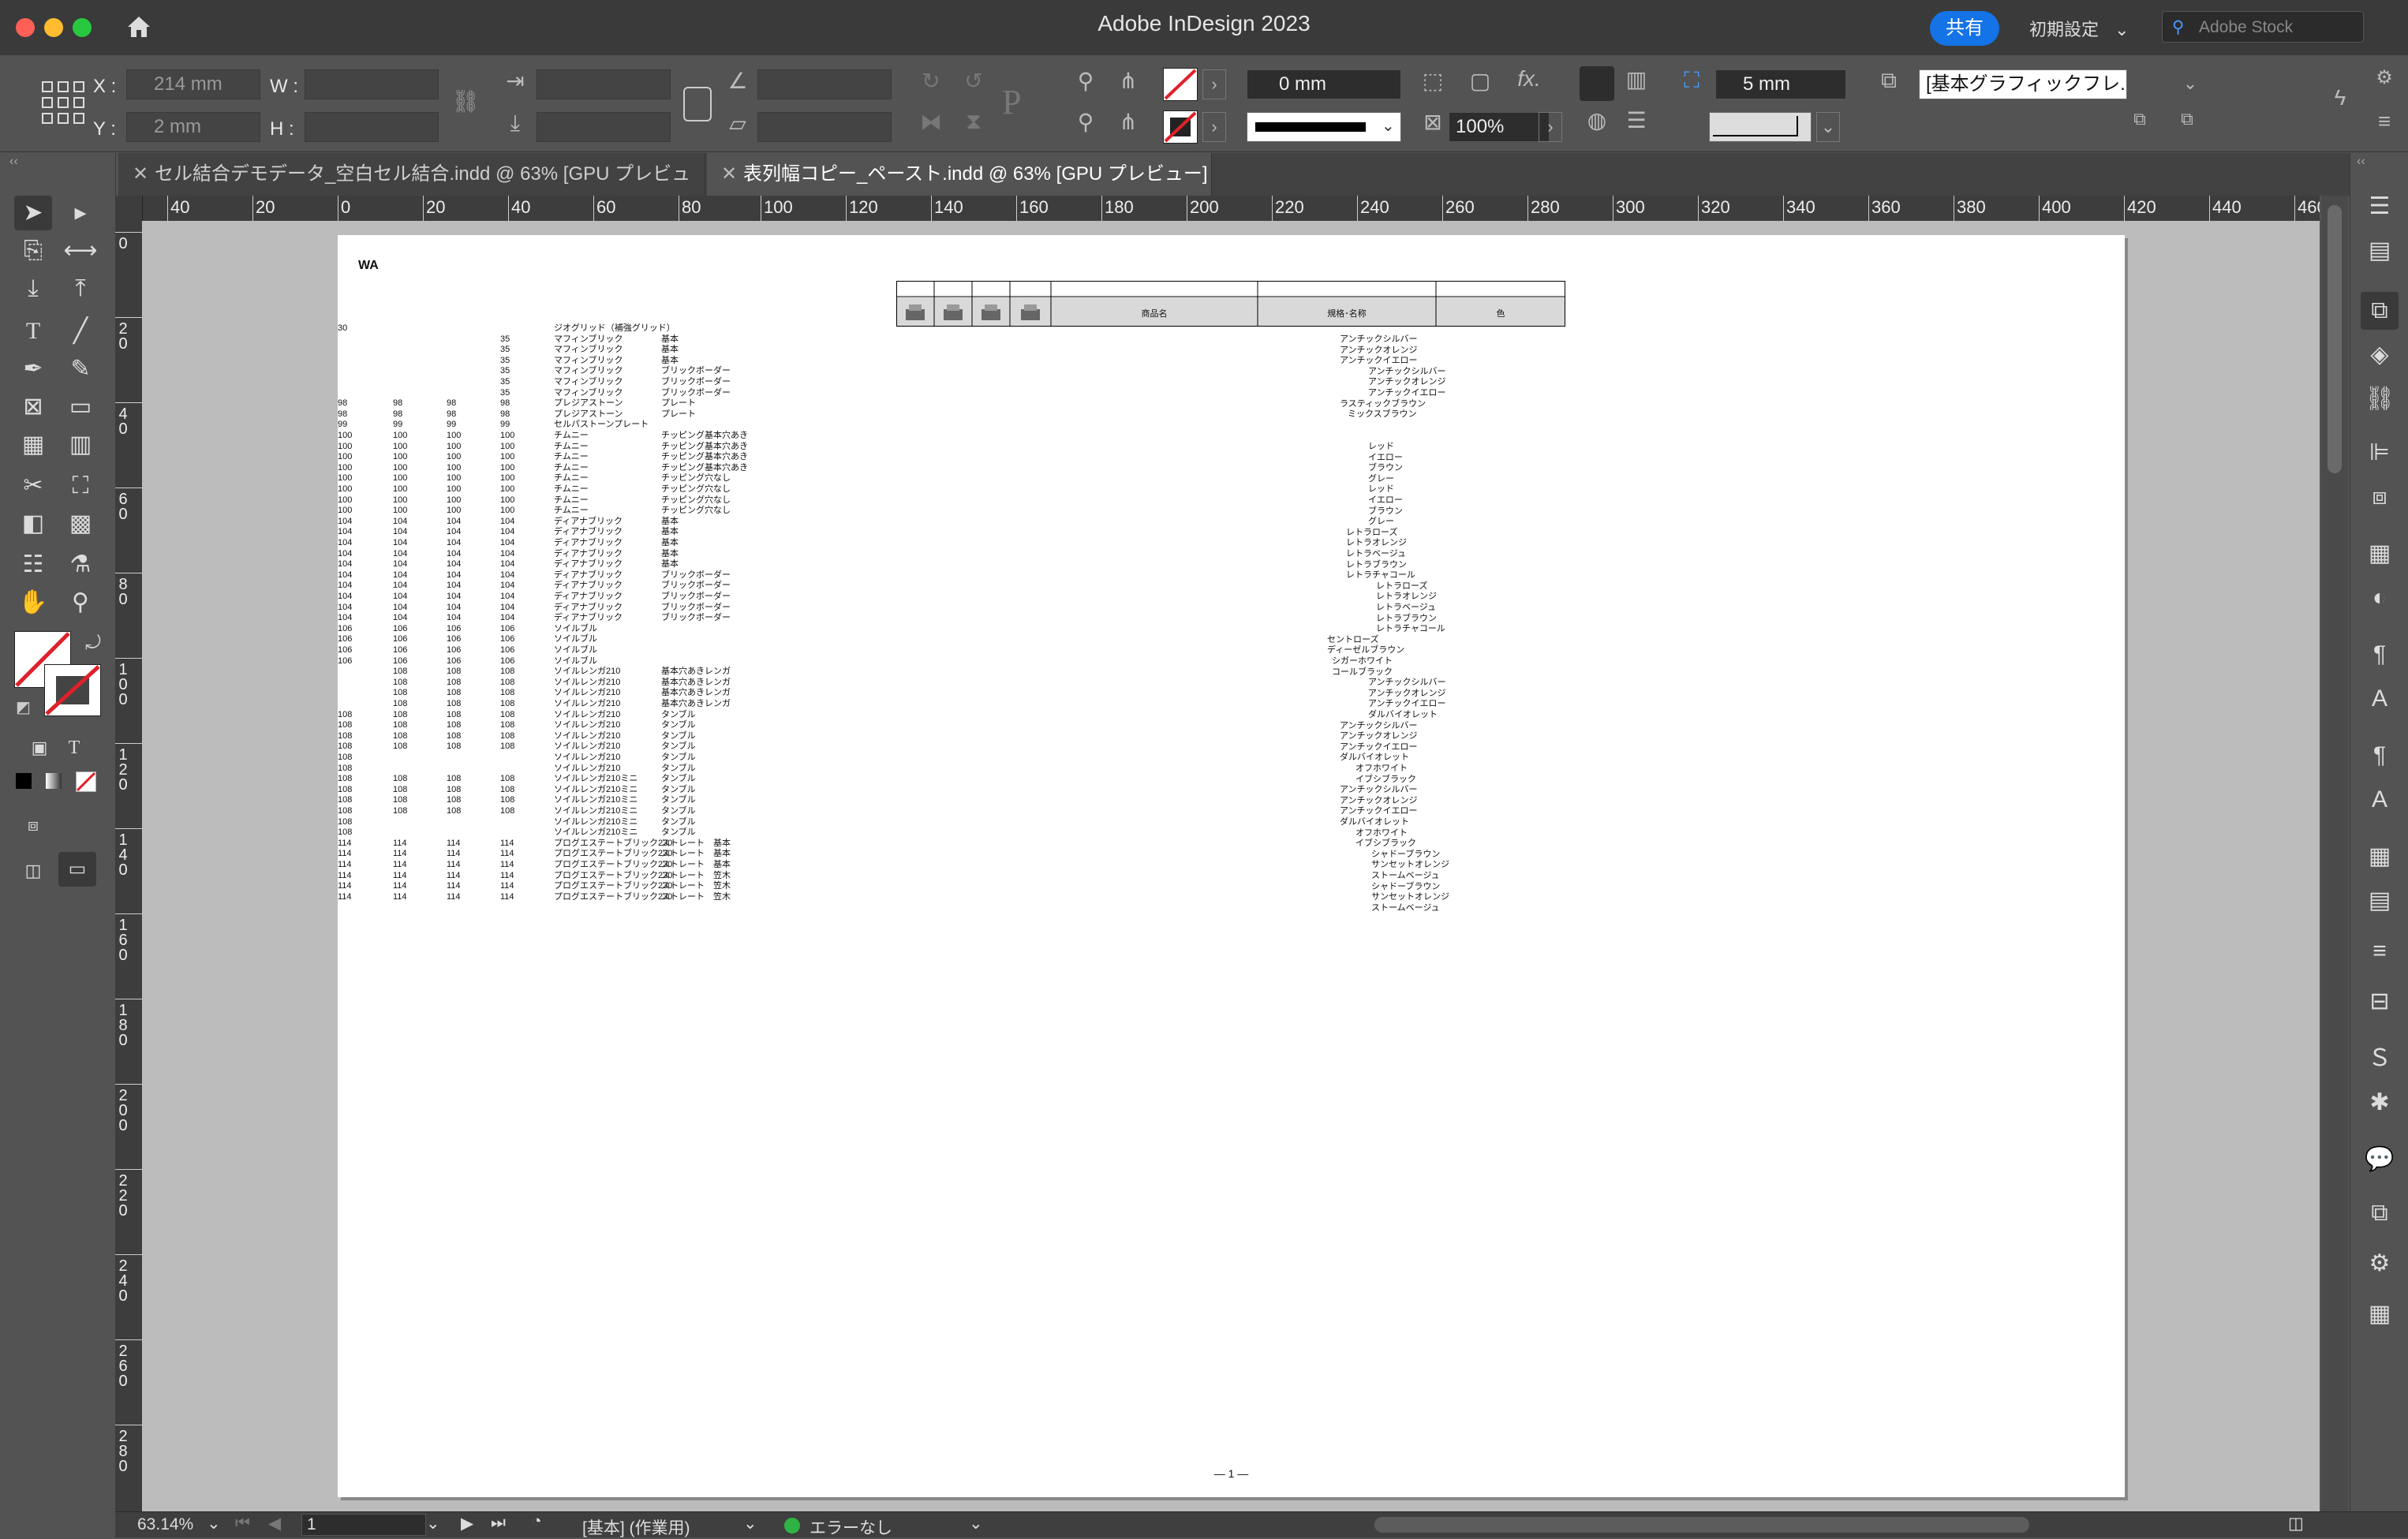 The image size is (2408, 1539). Describe the element at coordinates (2190, 84) in the screenshot. I see `object-style-chevron-icon: ⌄` at that location.